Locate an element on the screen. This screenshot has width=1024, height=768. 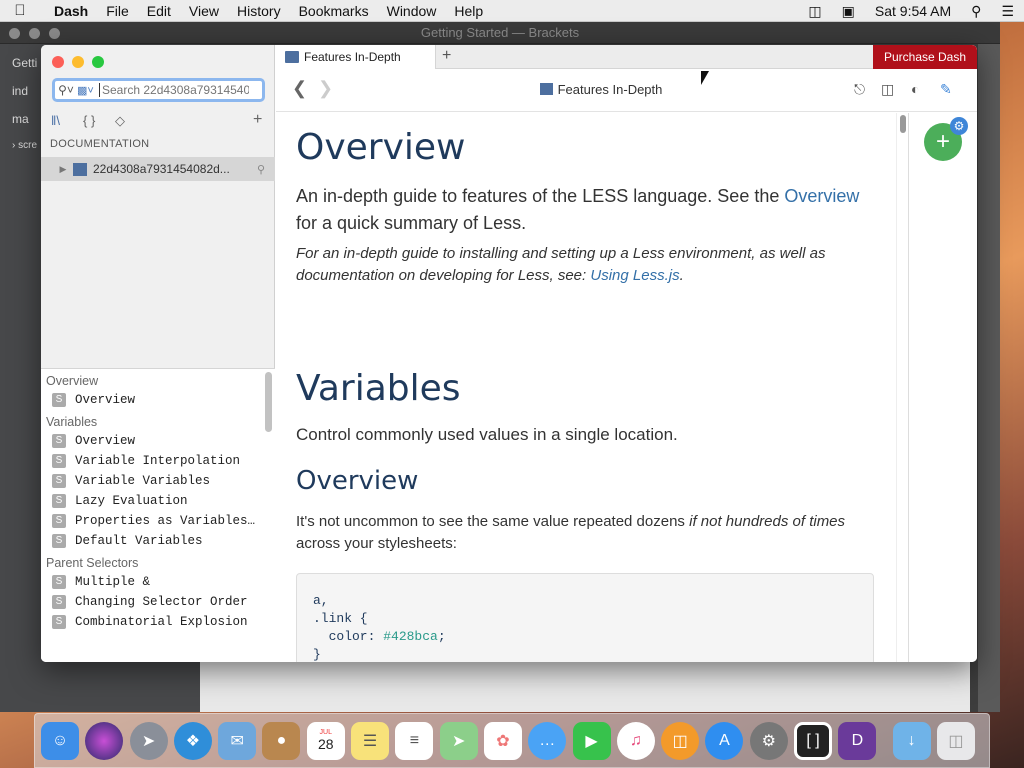
brackets-zoom-icon is located at coordinates (54, 33).